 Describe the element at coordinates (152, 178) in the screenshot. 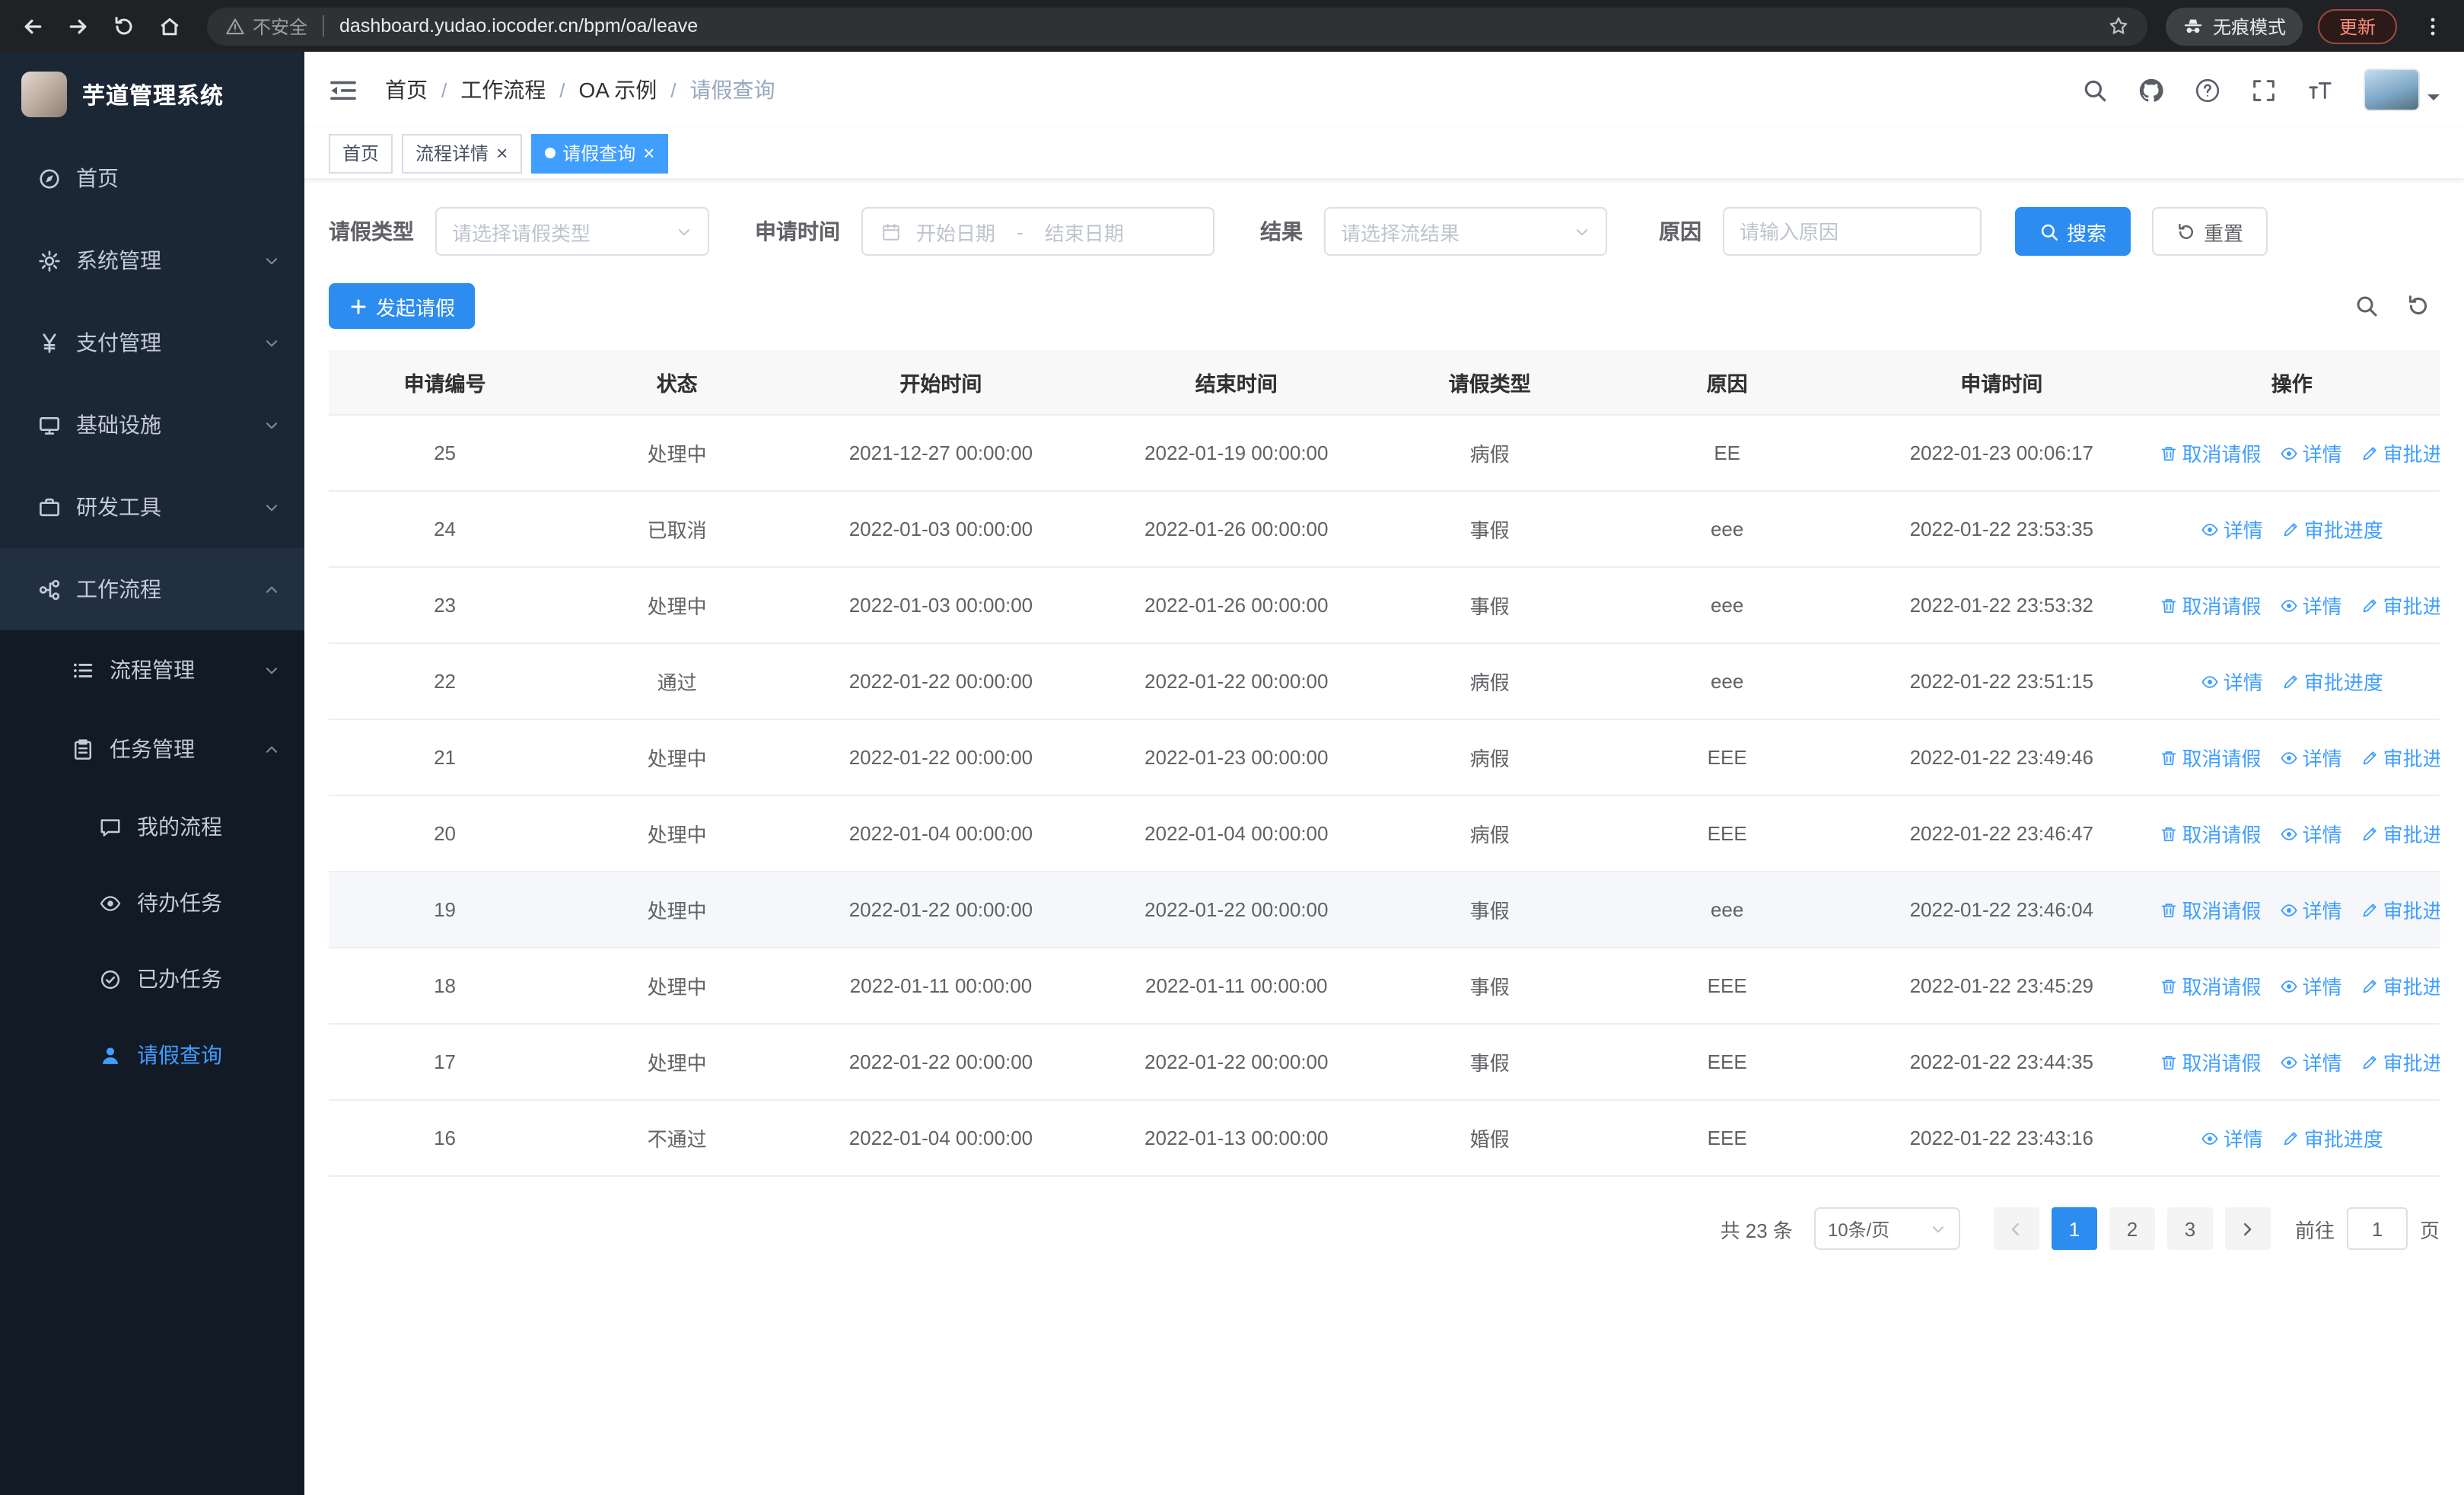

I see `sidebar-item-home: 首页` at that location.